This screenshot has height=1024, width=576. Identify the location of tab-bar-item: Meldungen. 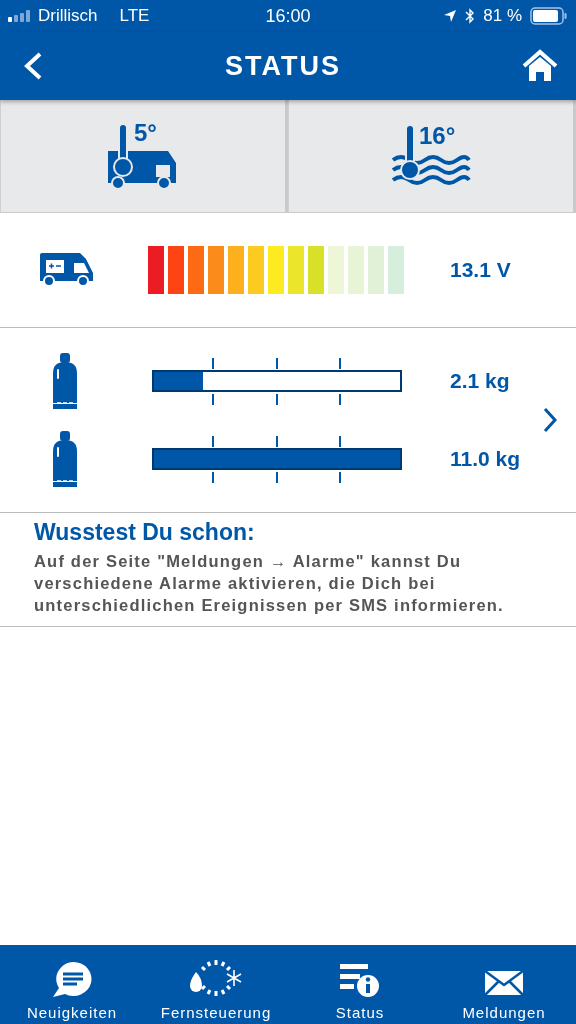
(504, 984).